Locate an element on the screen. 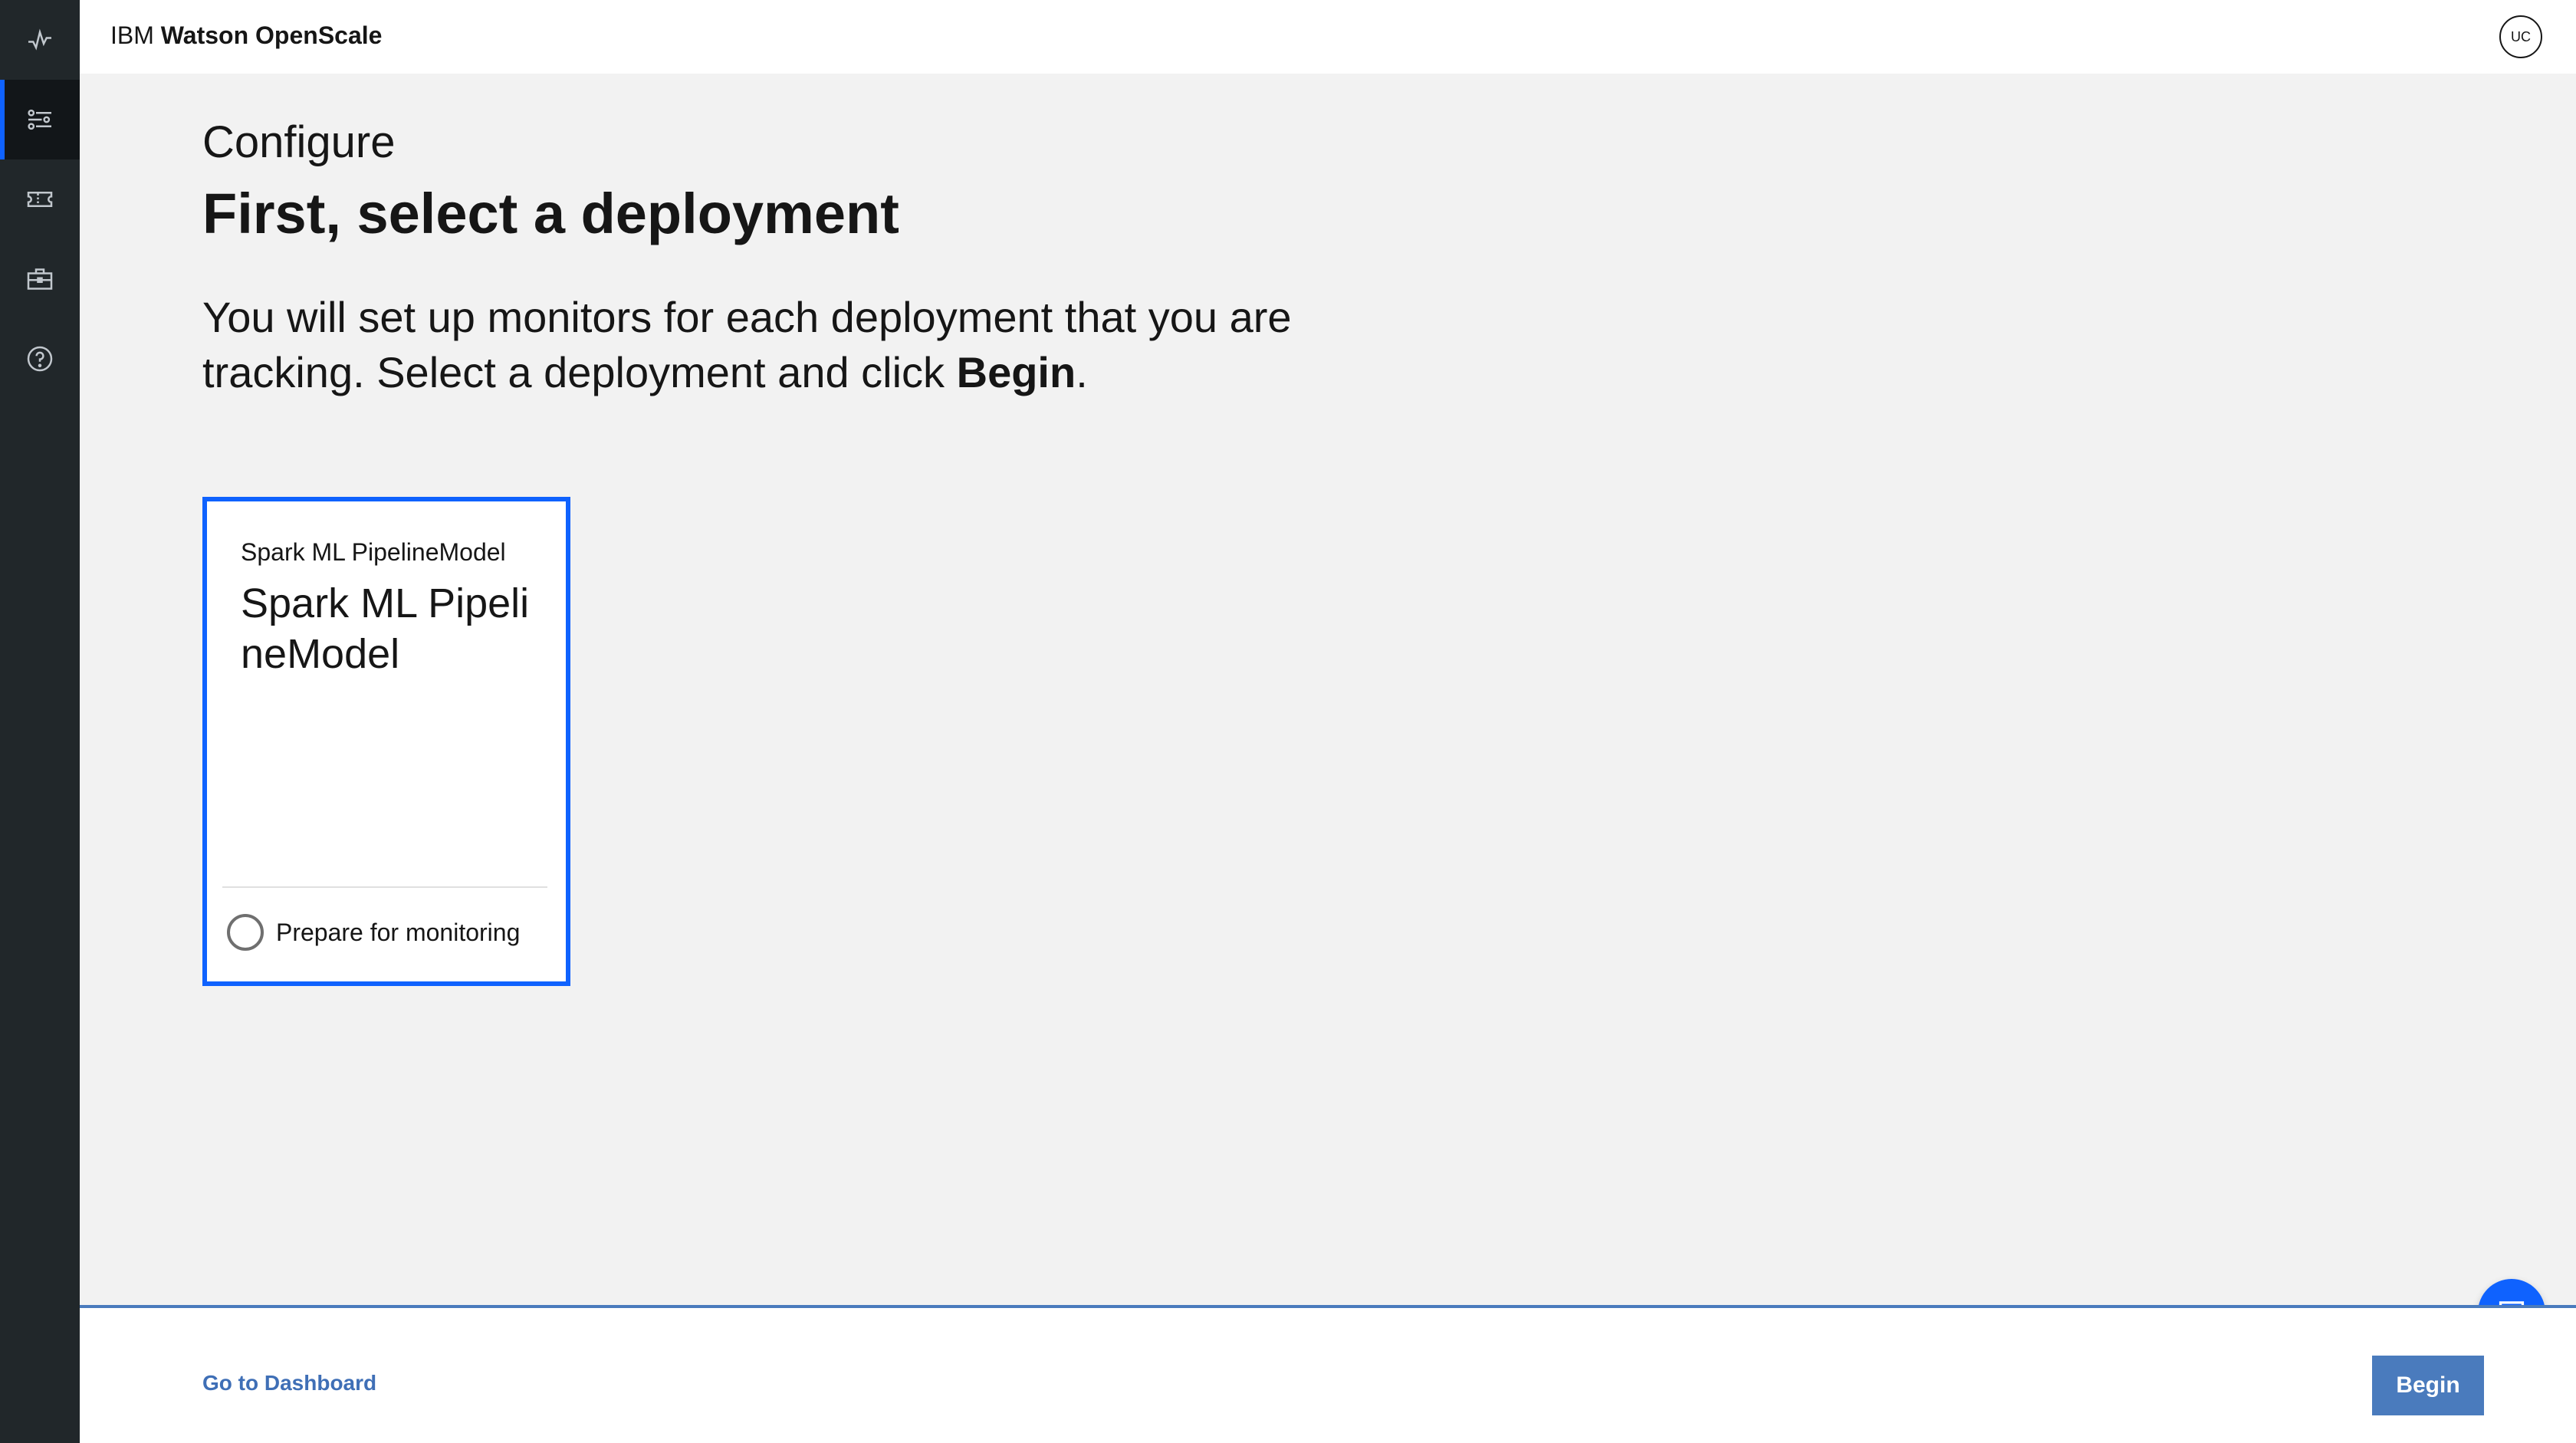 This screenshot has width=2576, height=1443. intro-end: . is located at coordinates (1082, 372).